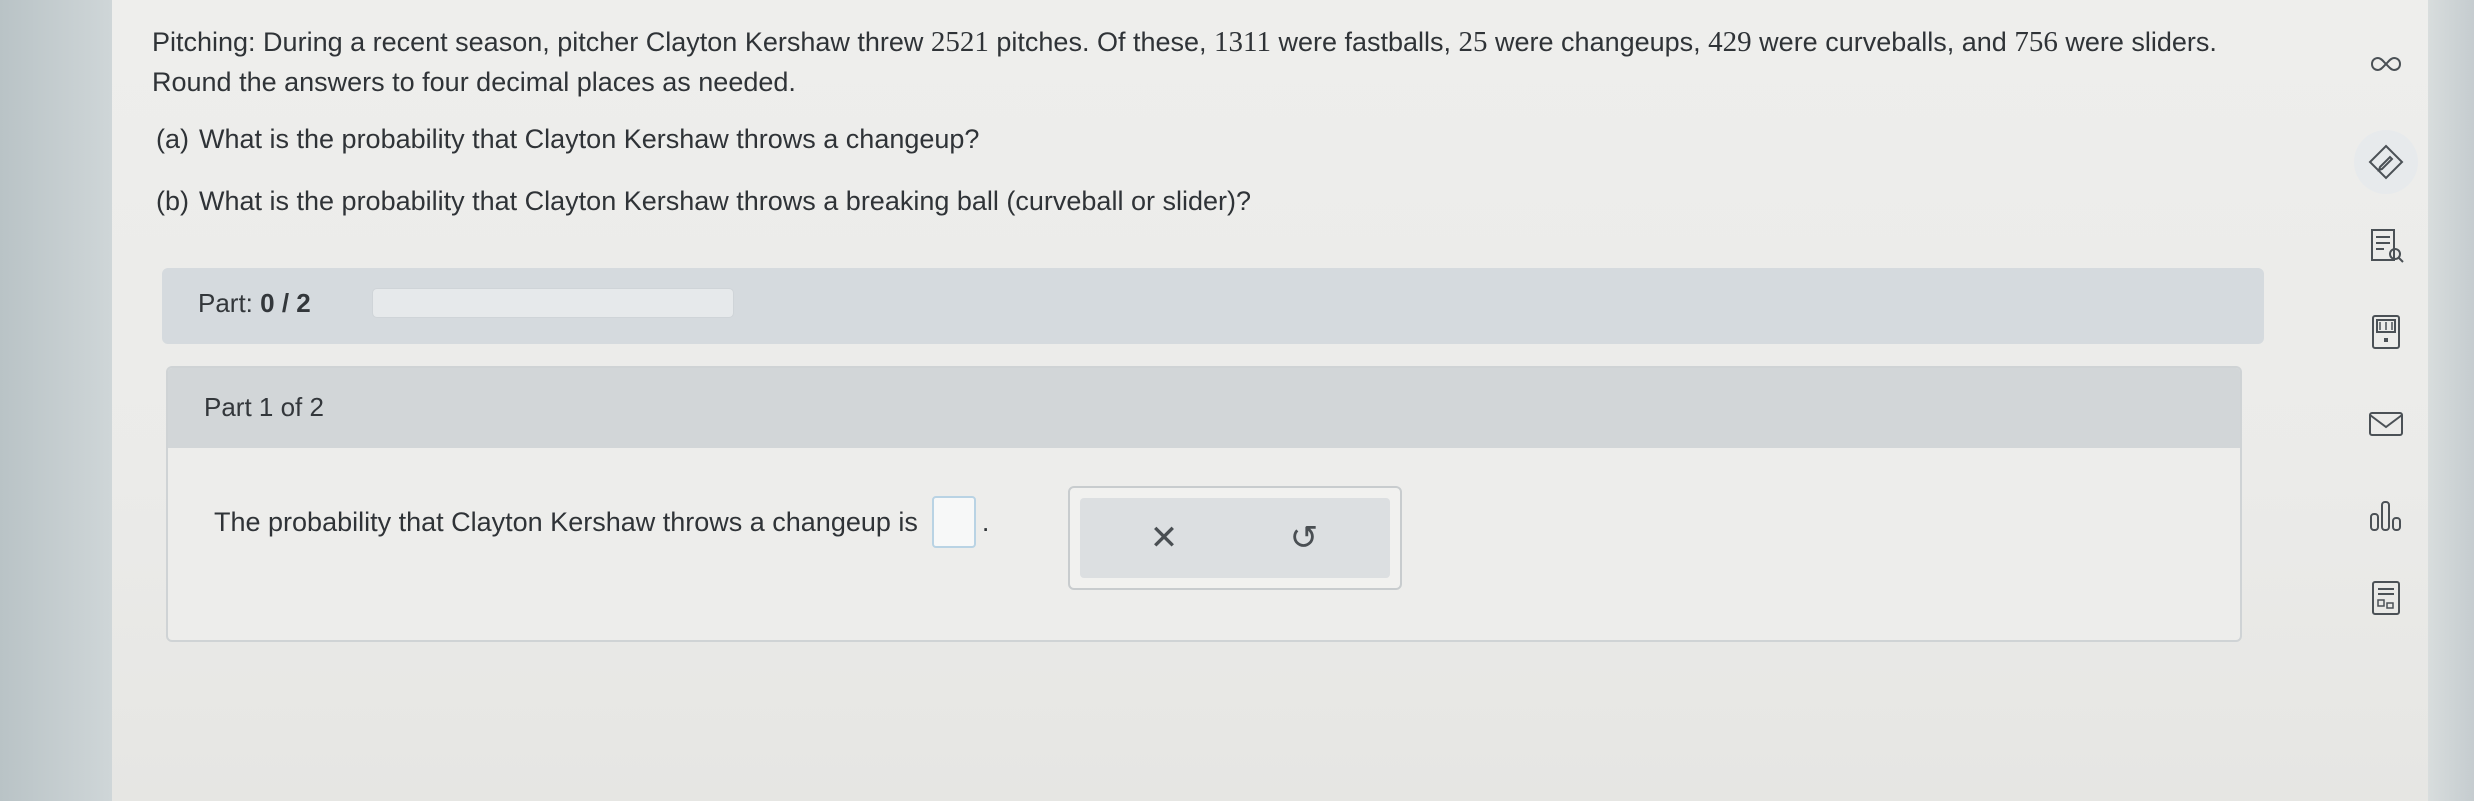 The image size is (2474, 801). What do you see at coordinates (1204, 408) in the screenshot?
I see `part-card-header: Part 1 of 2` at bounding box center [1204, 408].